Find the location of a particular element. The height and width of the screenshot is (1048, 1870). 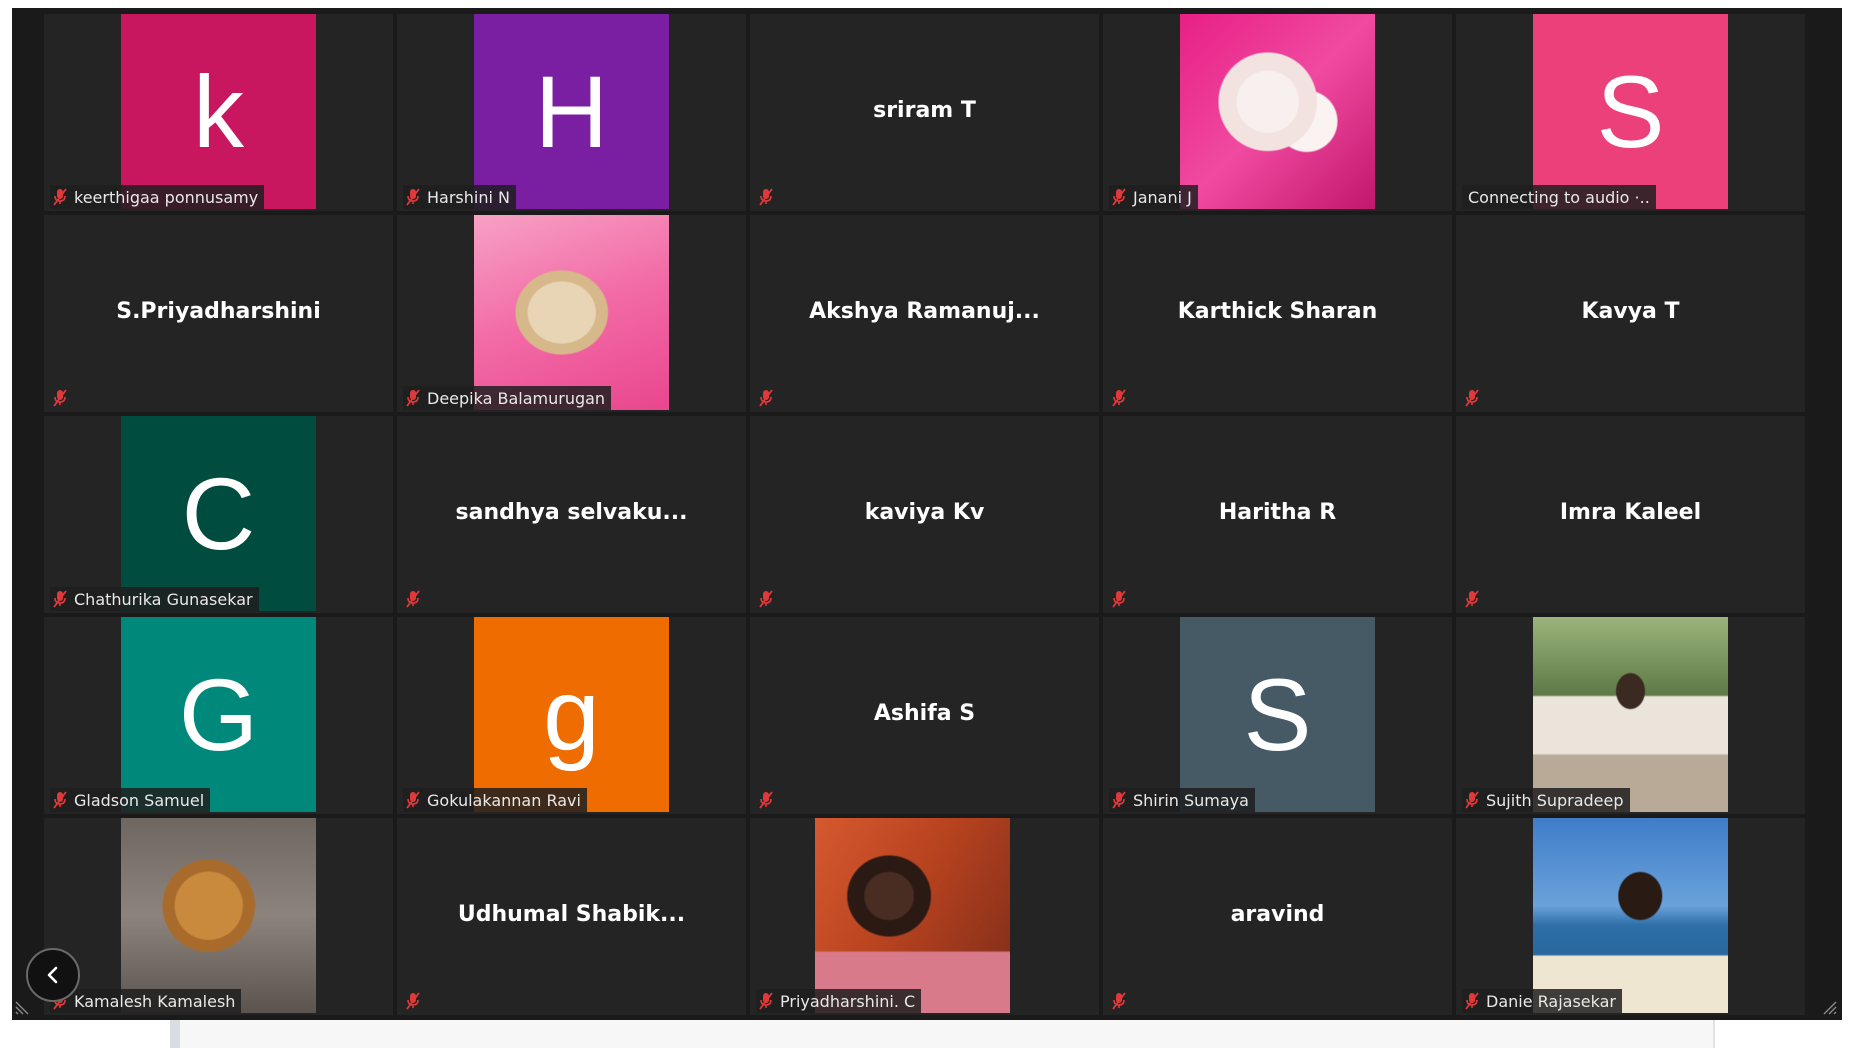

participant-name-label: Priyadharshini. C is located at coordinates (839, 1001).